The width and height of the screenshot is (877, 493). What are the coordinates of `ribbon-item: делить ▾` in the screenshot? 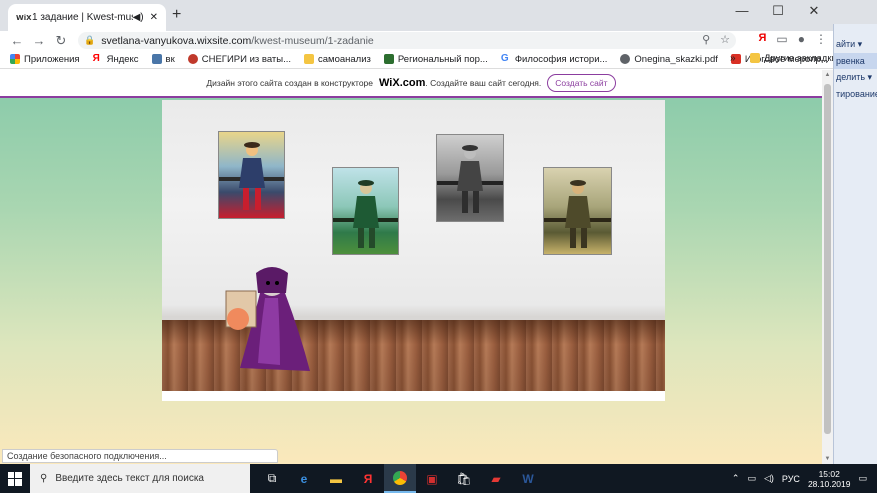 It's located at (855, 77).